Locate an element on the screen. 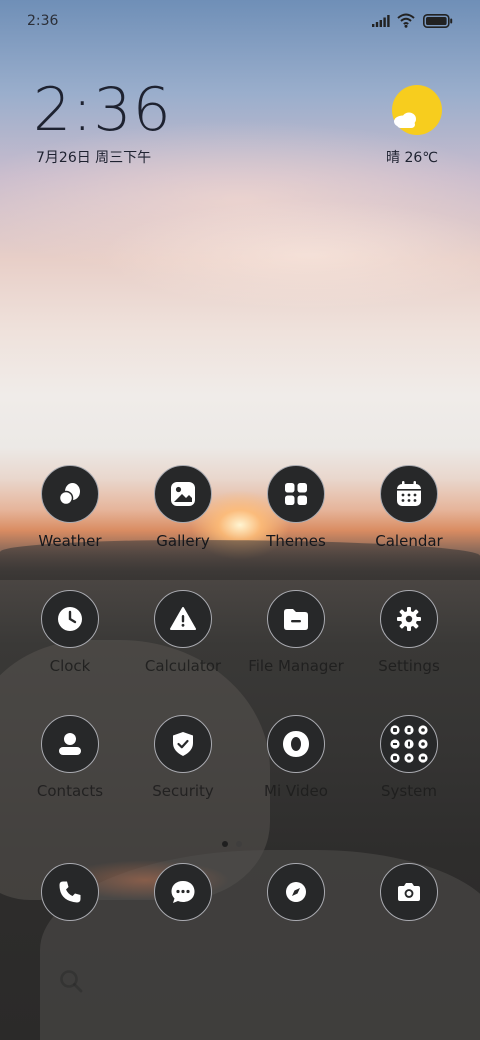  calendar-icon is located at coordinates (409, 494).